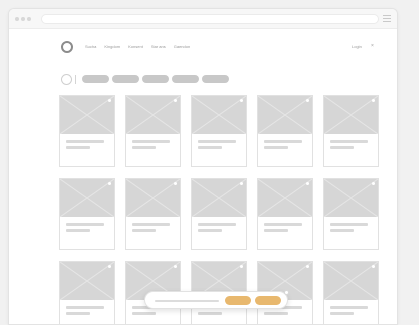 Image resolution: width=419 pixels, height=325 pixels. I want to click on back-button, so click(66, 79).